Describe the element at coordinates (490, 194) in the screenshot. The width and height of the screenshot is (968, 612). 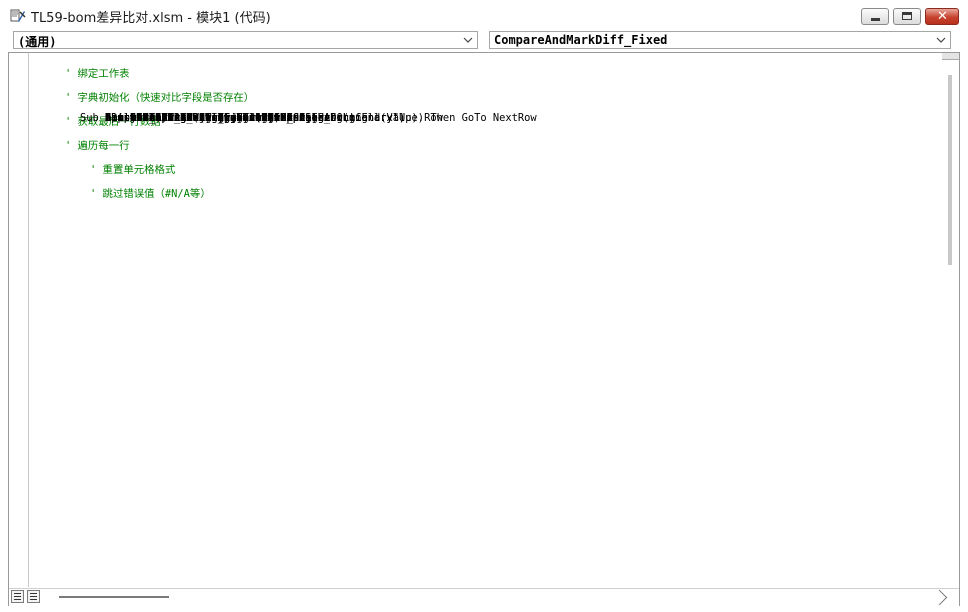
I see `code-comment-line: ' 跳过错误值（#N/A等）` at that location.